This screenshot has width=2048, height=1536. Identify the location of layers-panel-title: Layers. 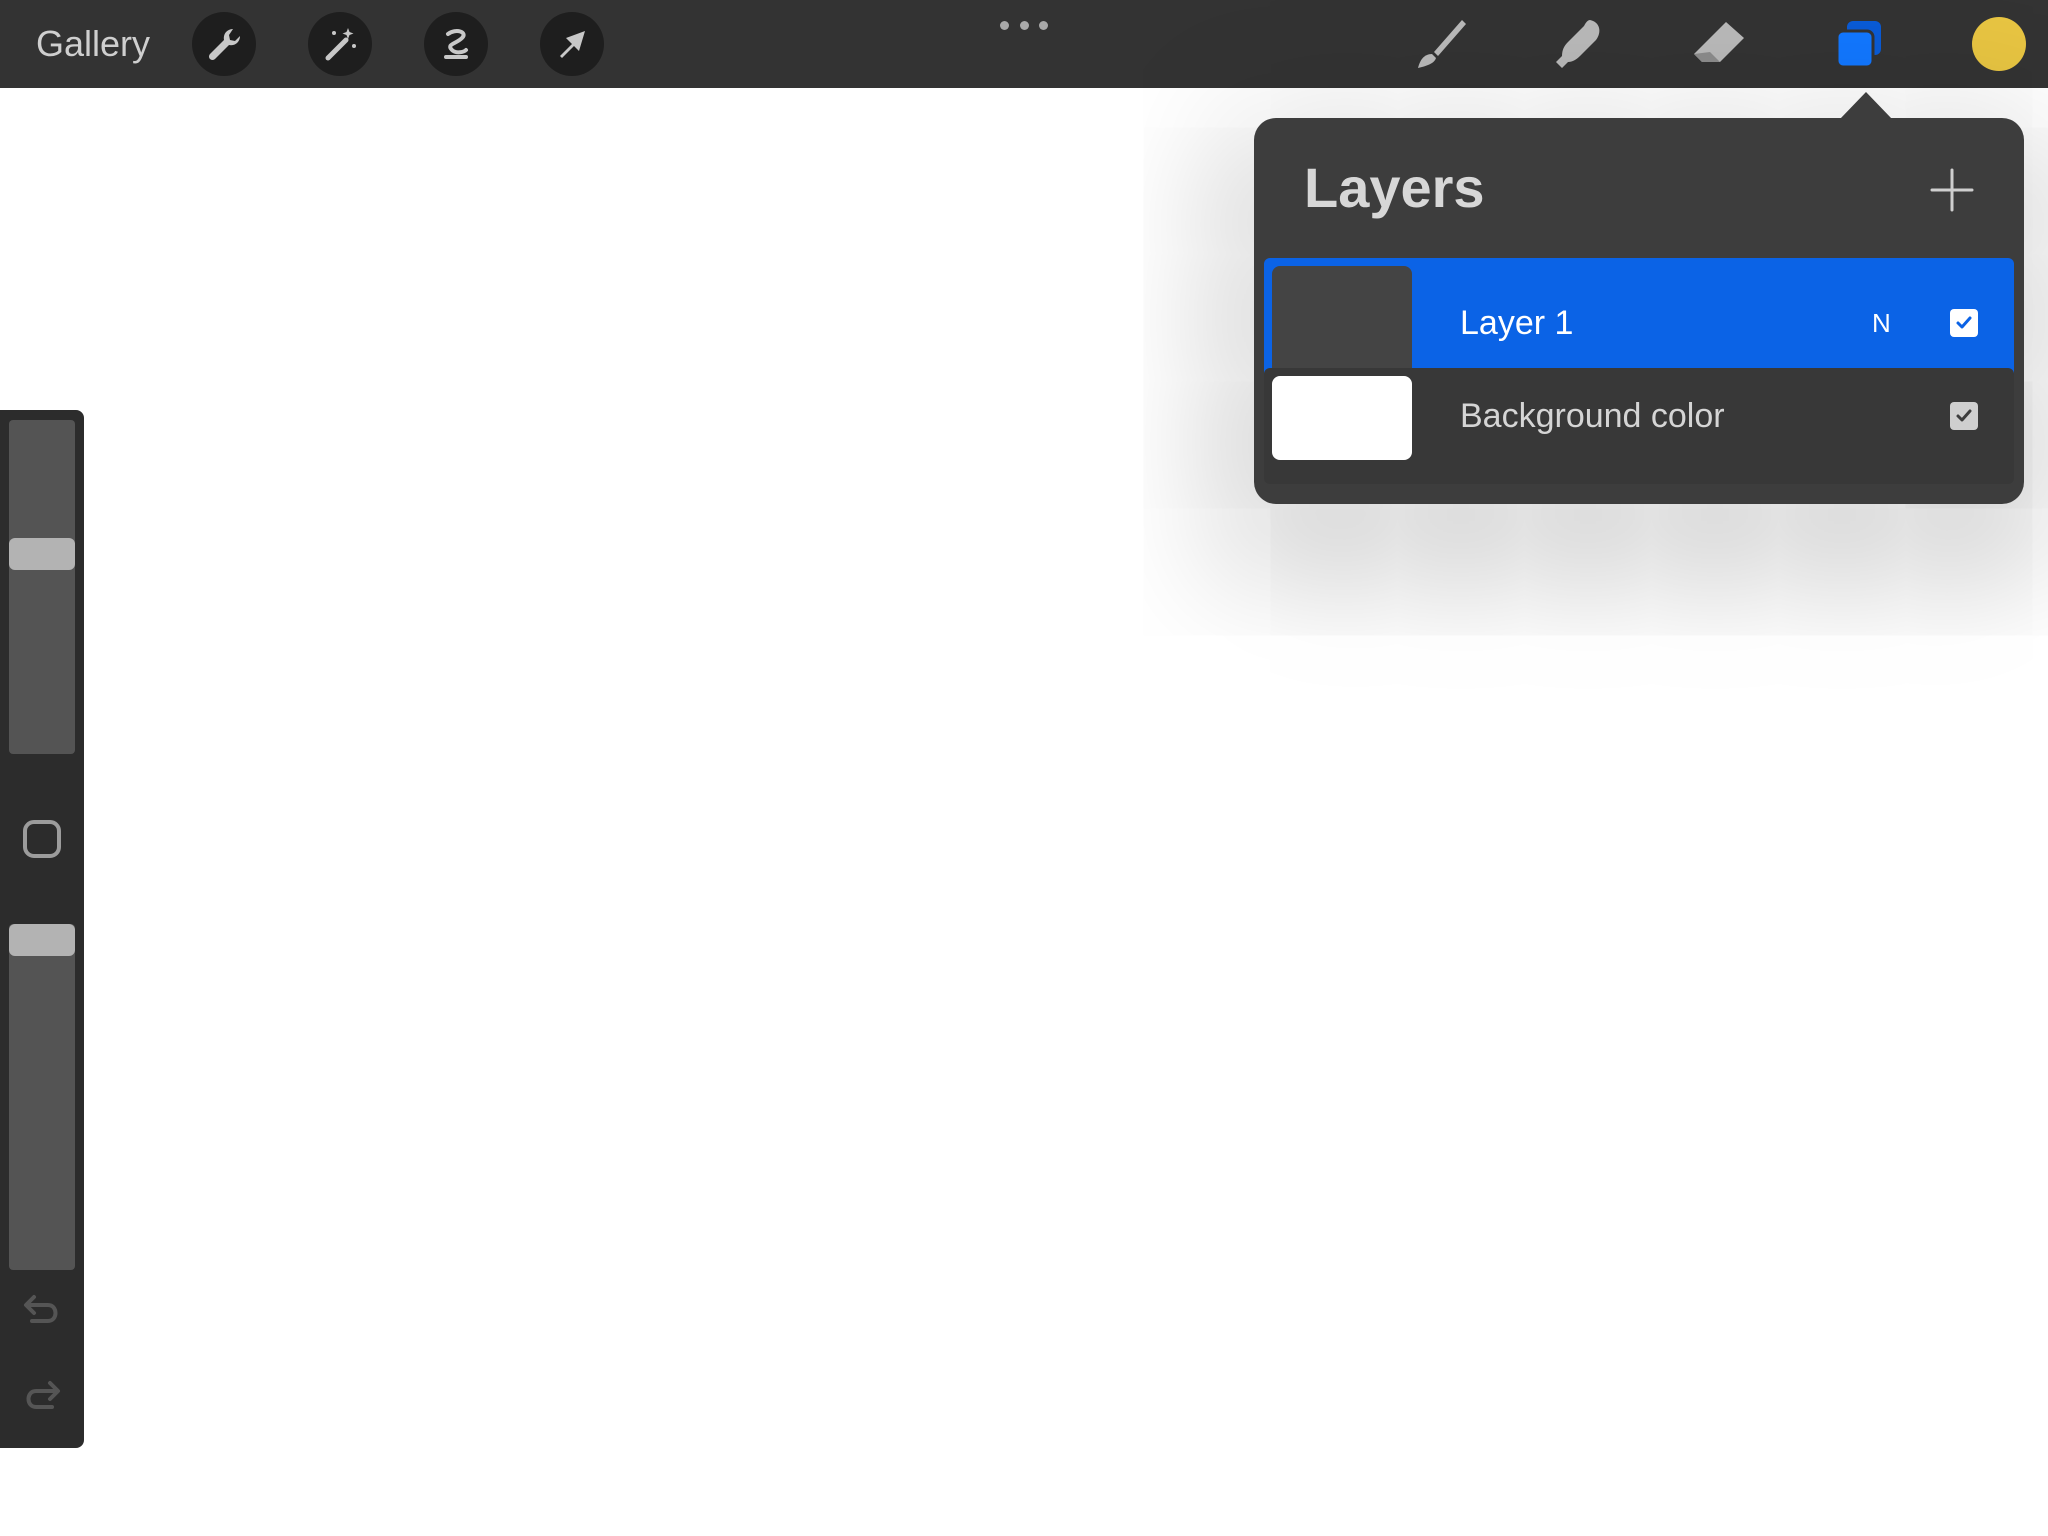
(1394, 187).